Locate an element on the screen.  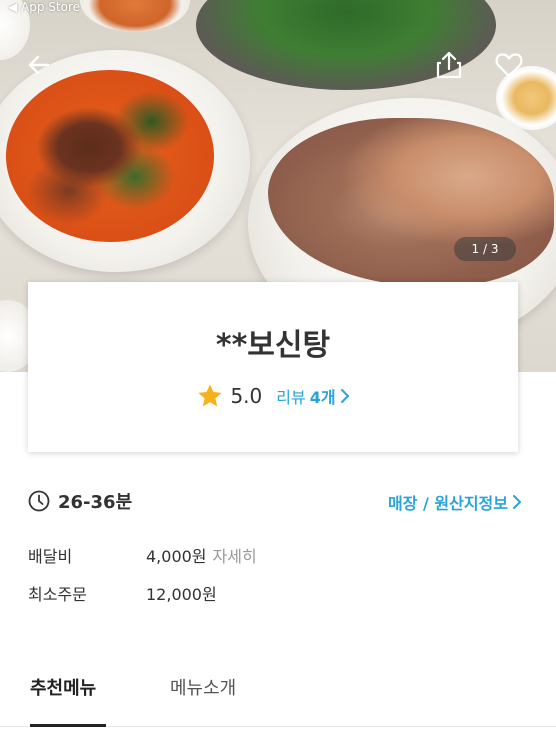
minimum-order-label: 최소주문 is located at coordinates (57, 594).